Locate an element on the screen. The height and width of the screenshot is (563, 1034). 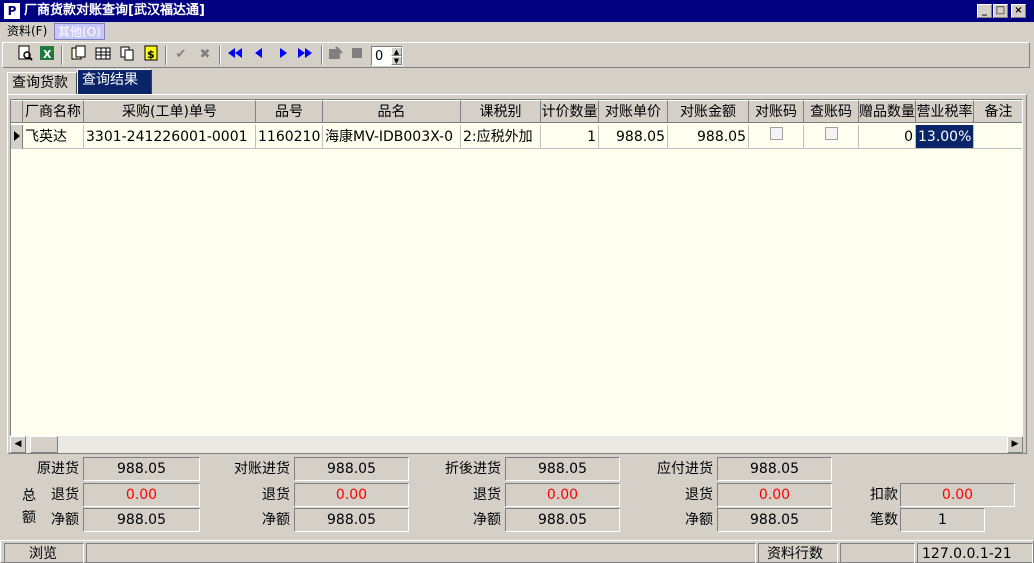
svg-text: X is located at coordinates (47, 54).